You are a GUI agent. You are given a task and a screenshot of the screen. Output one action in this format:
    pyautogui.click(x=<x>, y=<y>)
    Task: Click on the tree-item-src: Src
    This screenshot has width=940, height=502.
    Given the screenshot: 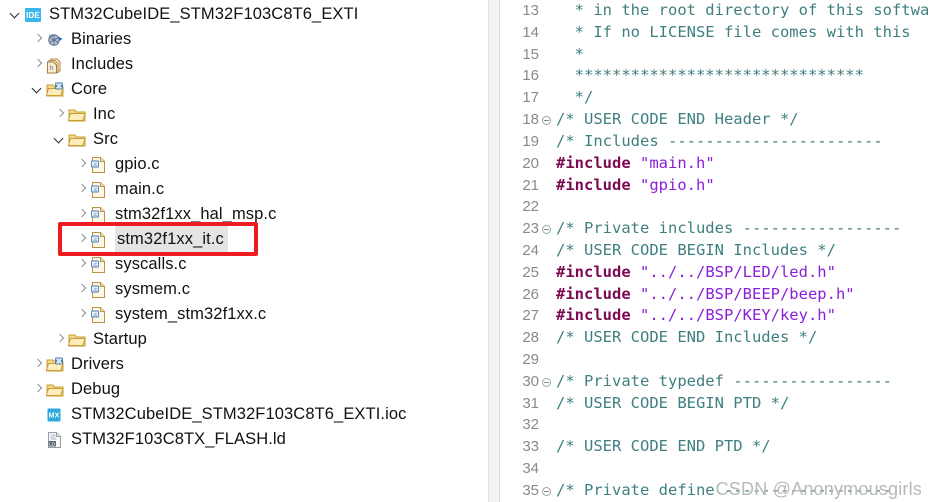 What is the action you would take?
    pyautogui.click(x=244, y=139)
    